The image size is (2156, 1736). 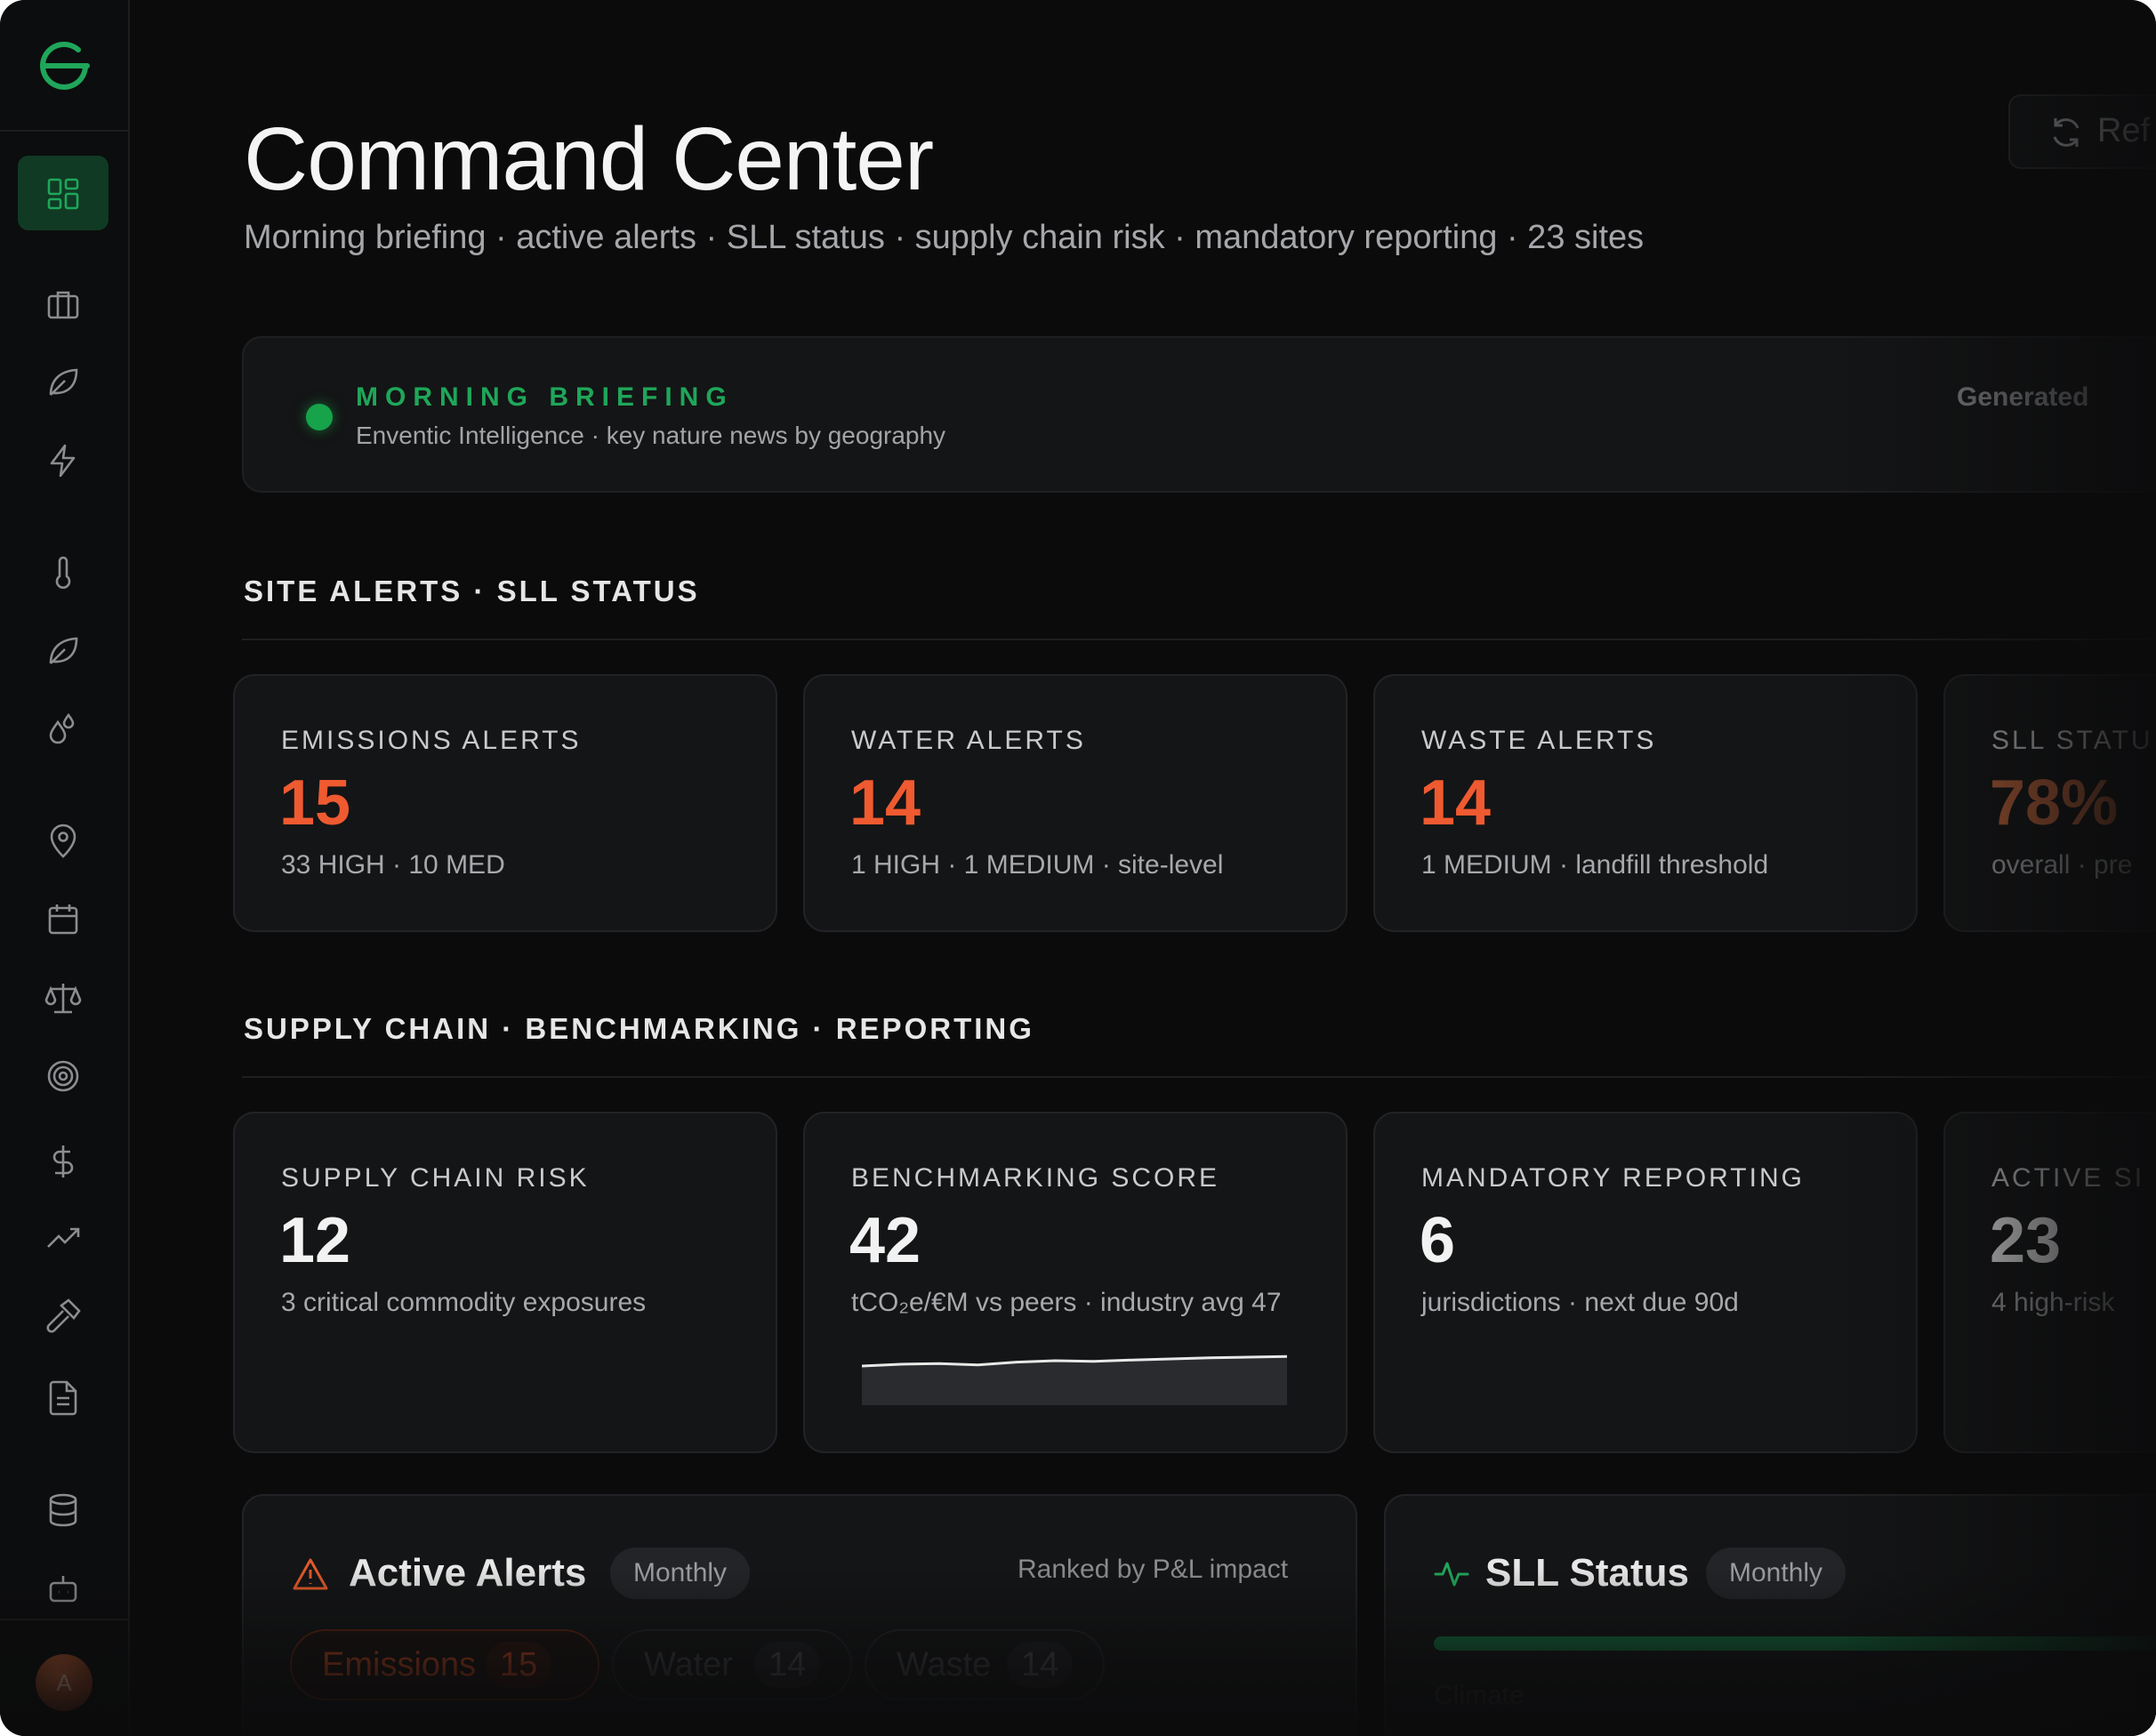 What do you see at coordinates (63, 1076) in the screenshot?
I see `target-icon` at bounding box center [63, 1076].